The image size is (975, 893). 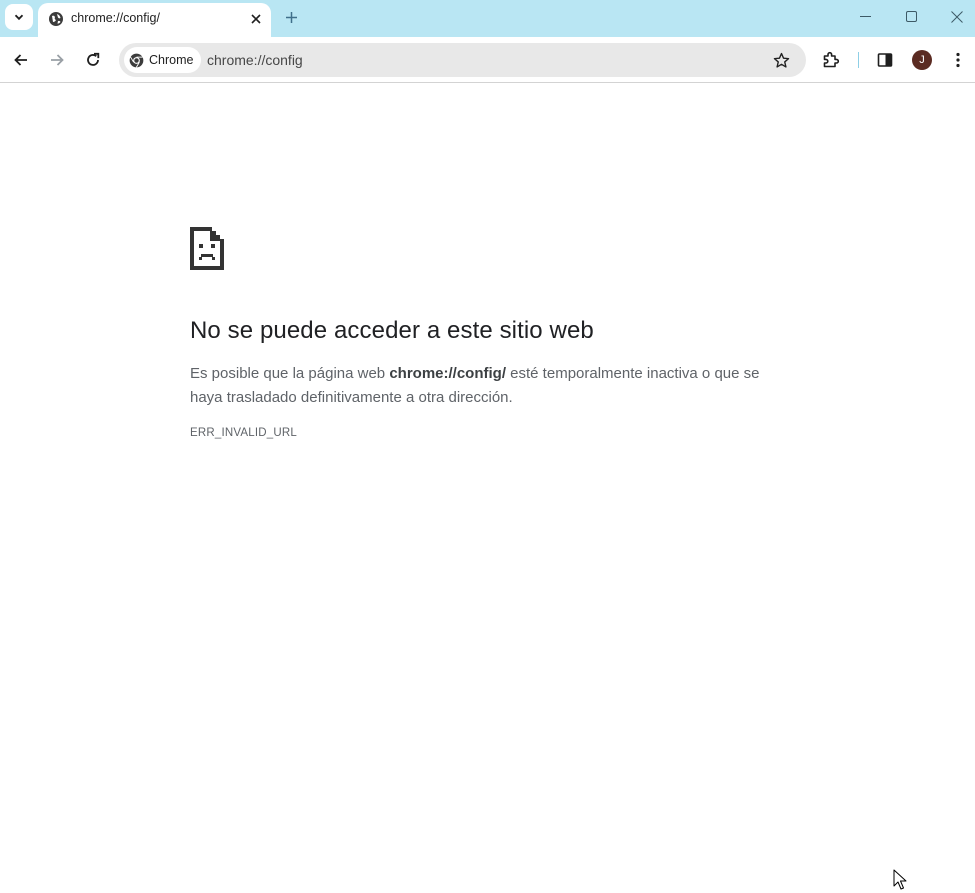 I want to click on sad-page-icon, so click(x=207, y=248).